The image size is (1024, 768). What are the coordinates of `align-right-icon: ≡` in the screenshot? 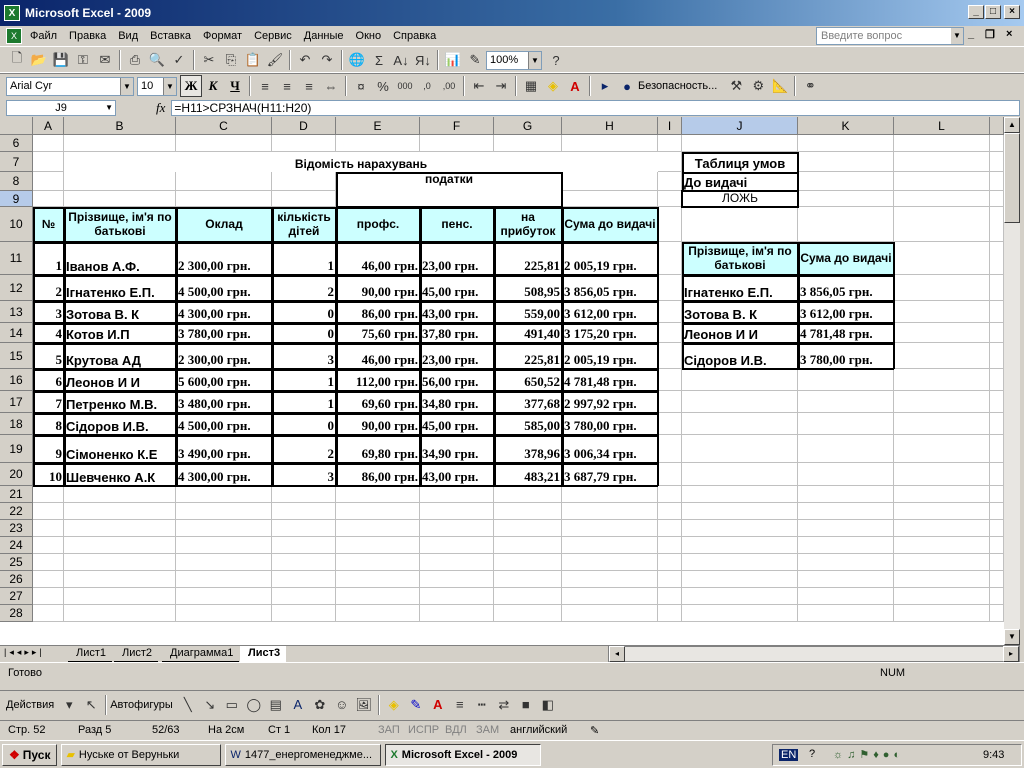 It's located at (309, 86).